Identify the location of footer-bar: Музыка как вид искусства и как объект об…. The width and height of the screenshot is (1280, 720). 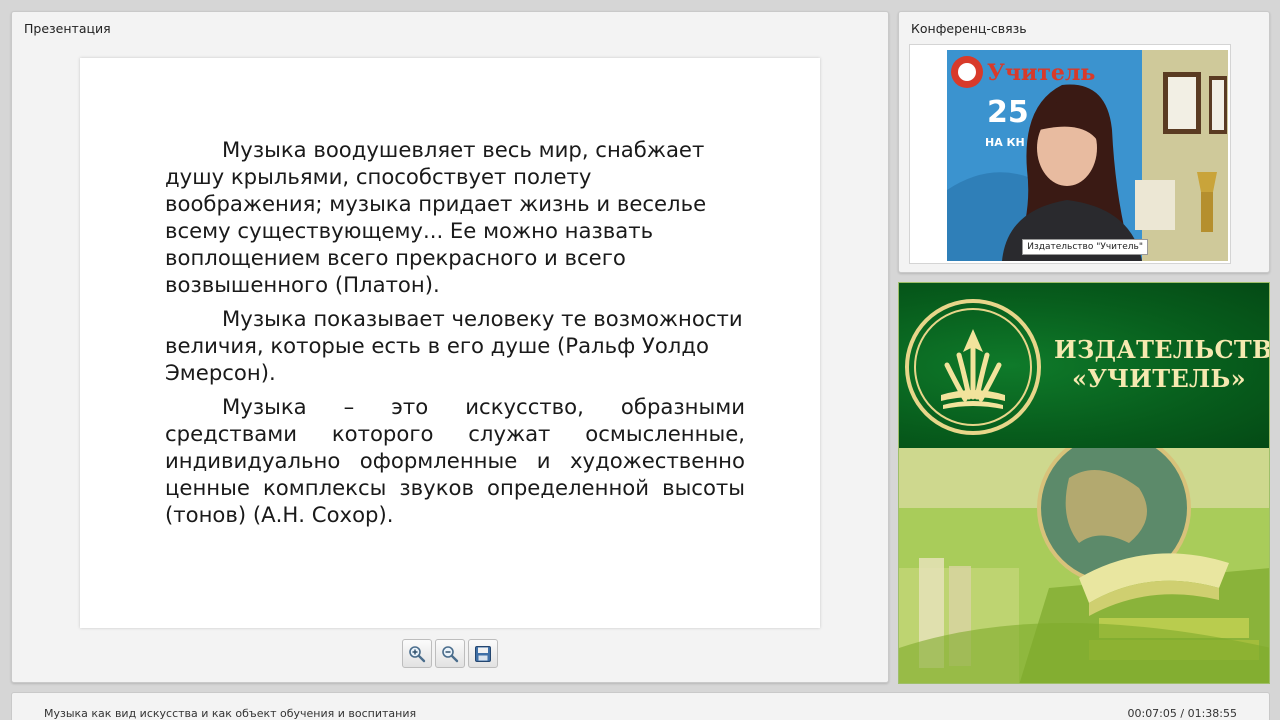
(640, 706).